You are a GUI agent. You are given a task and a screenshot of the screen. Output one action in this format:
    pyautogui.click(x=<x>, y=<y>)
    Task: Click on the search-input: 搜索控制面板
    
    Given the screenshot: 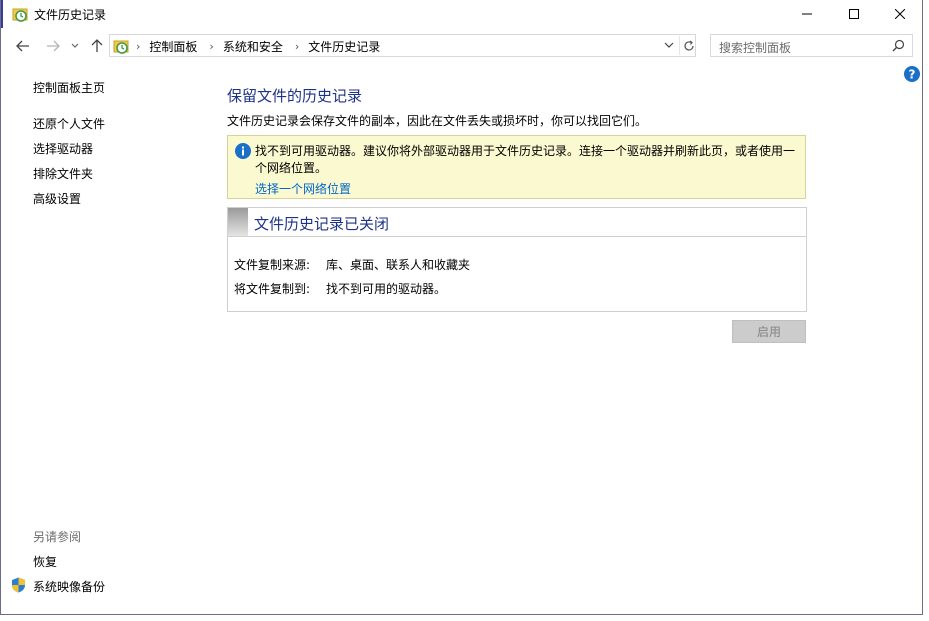 What is the action you would take?
    pyautogui.click(x=811, y=45)
    